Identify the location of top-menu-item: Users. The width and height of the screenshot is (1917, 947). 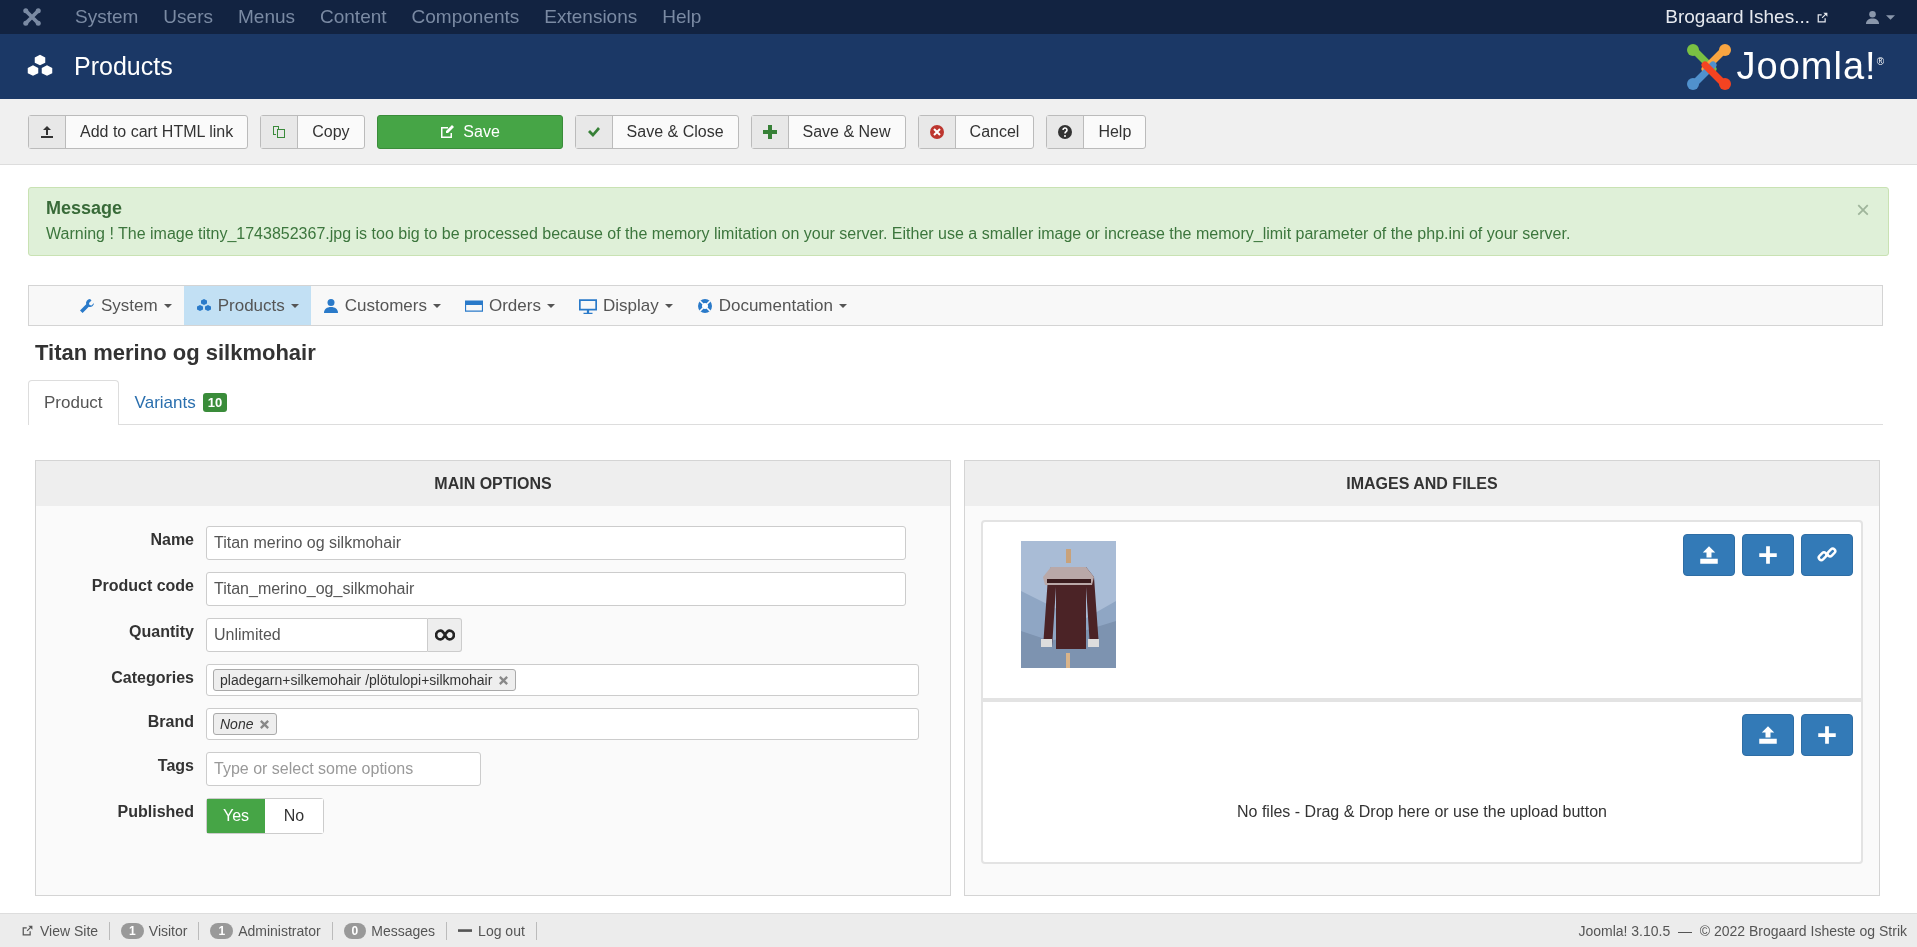
(188, 17).